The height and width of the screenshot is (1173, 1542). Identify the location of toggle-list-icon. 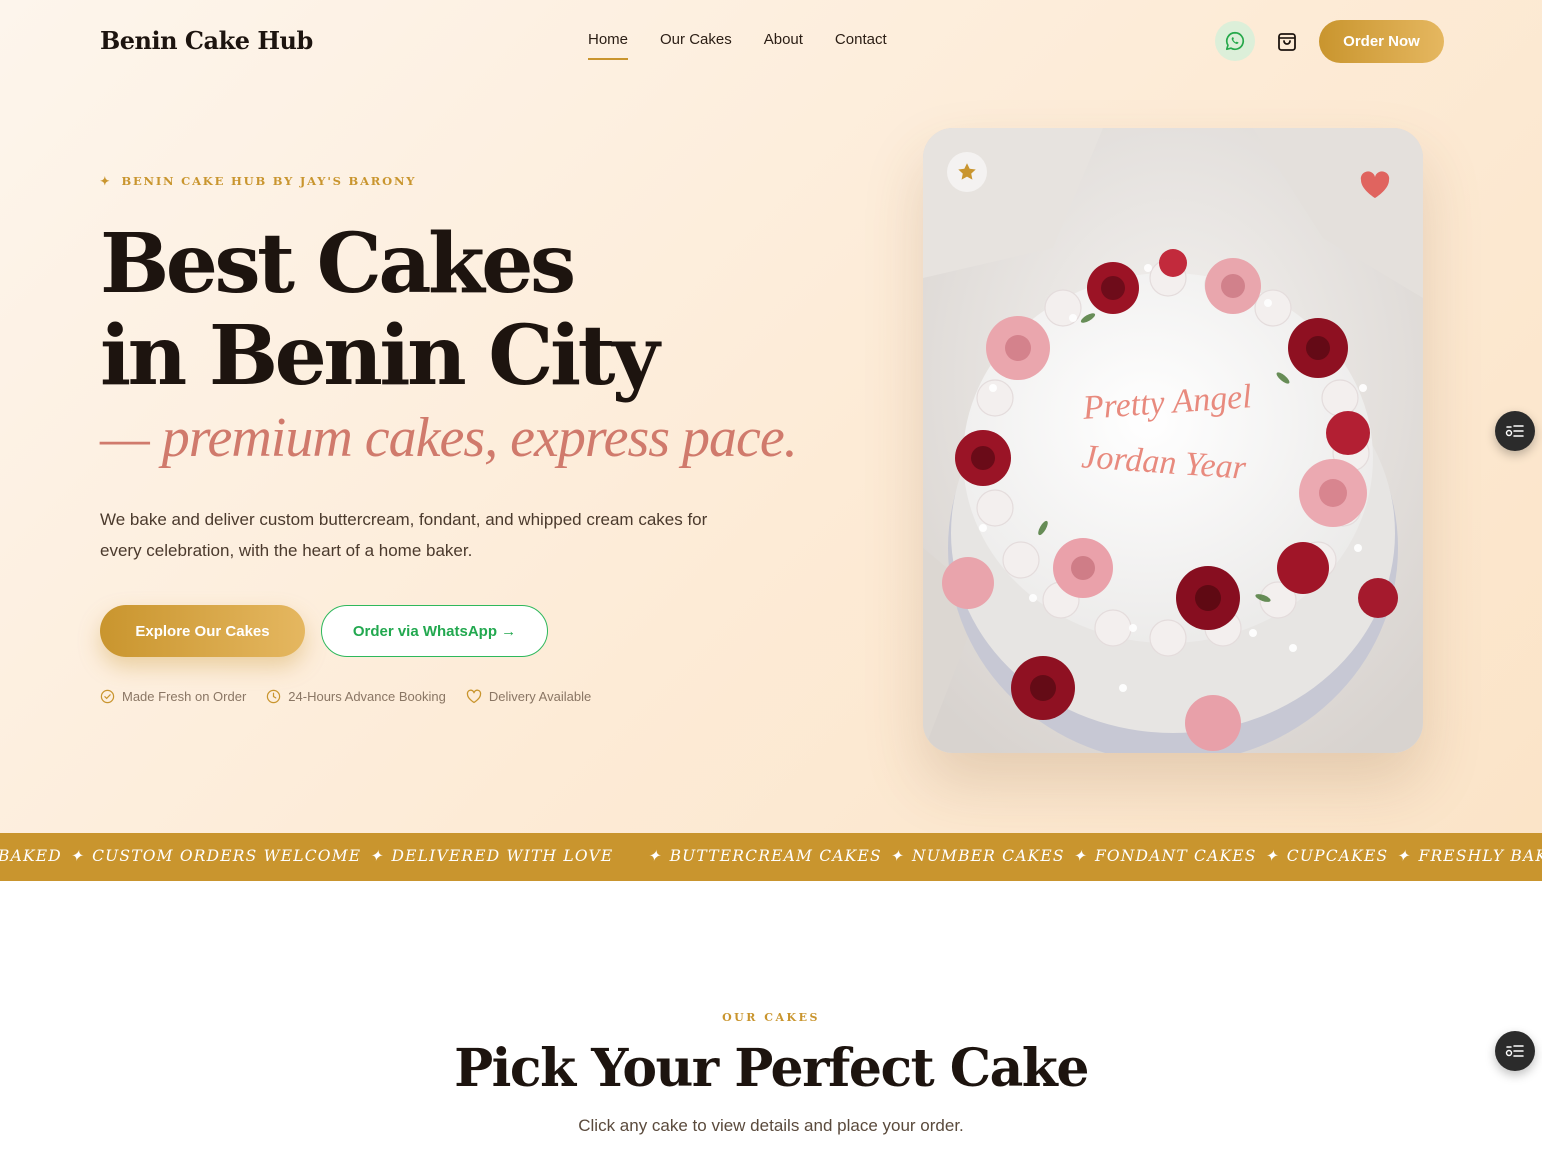
(1514, 431).